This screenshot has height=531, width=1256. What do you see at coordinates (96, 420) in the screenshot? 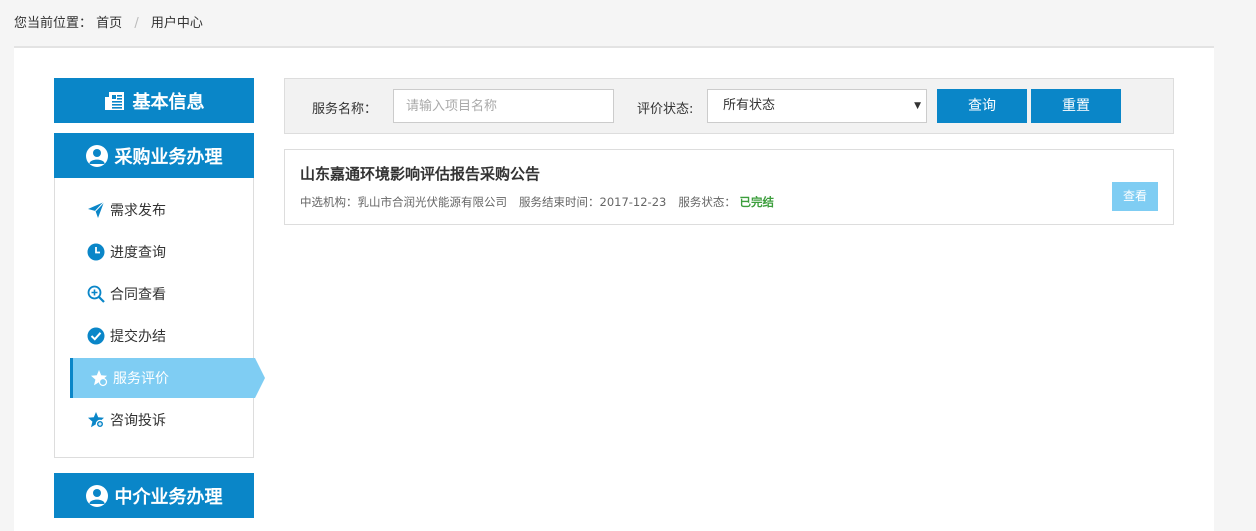
I see `star-badge-icon` at bounding box center [96, 420].